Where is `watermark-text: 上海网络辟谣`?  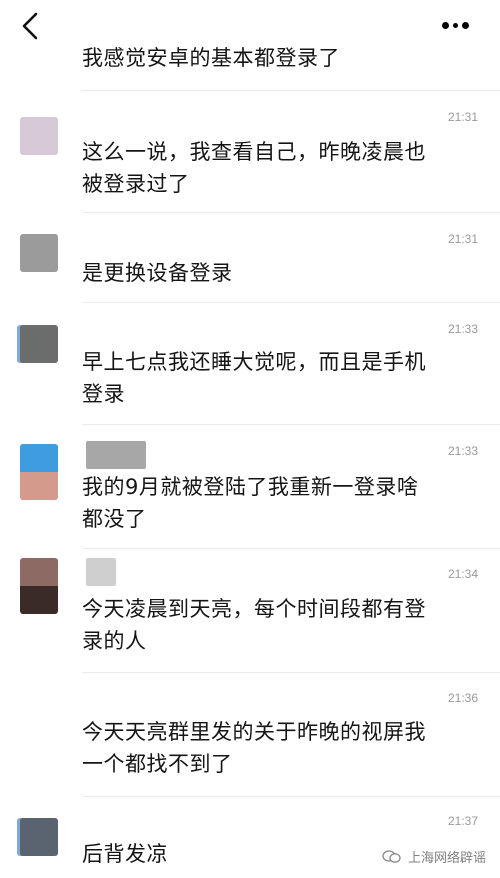 watermark-text: 上海网络辟谣 is located at coordinates (446, 857).